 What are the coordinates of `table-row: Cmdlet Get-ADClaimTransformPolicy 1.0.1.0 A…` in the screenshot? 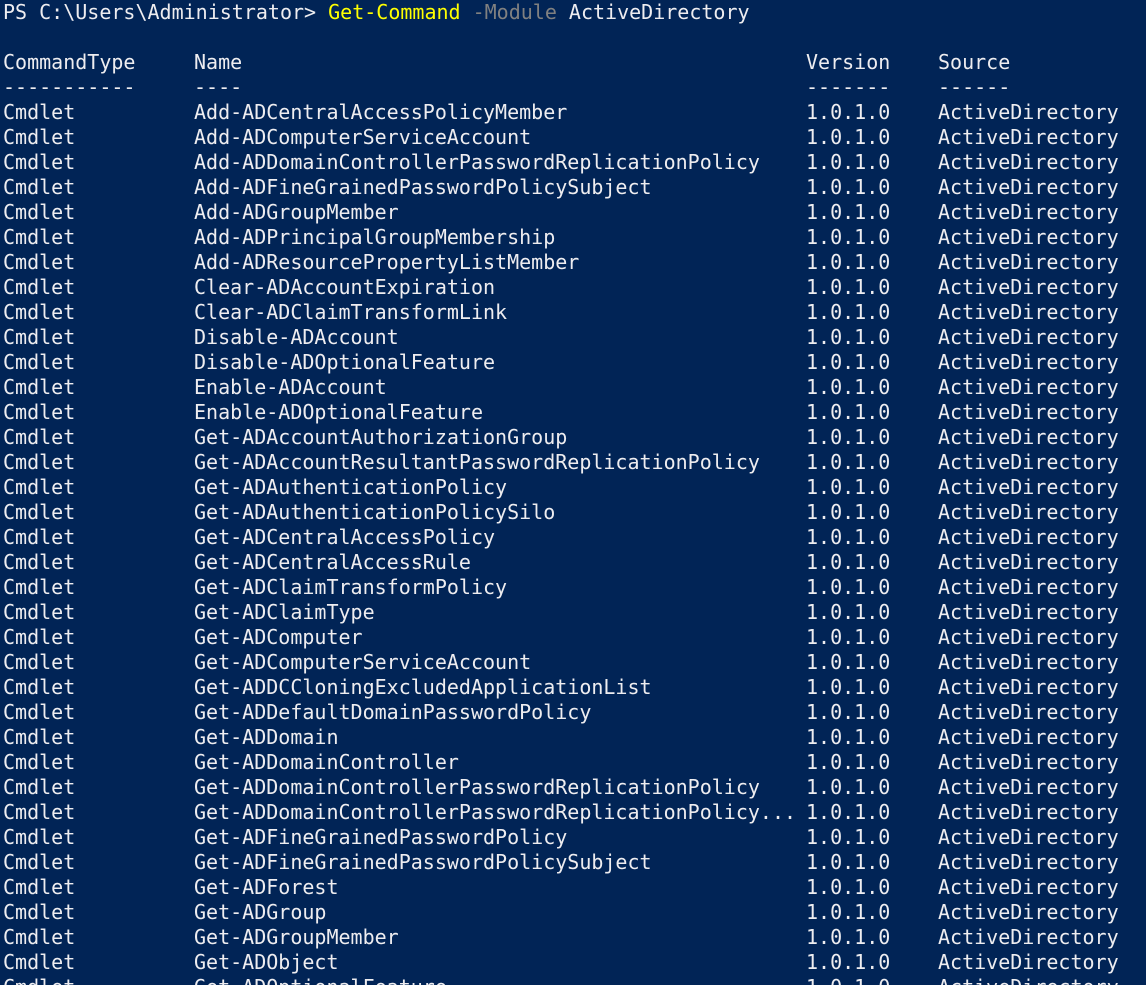 It's located at (573, 587).